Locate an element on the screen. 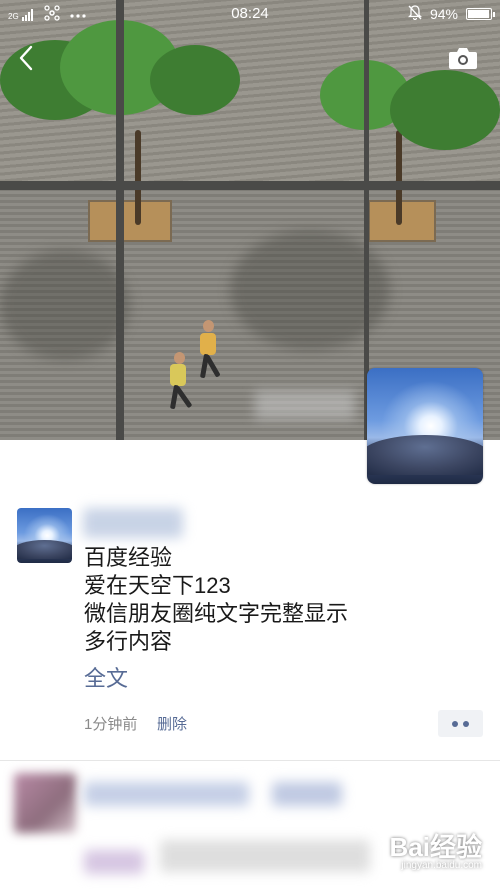 The height and width of the screenshot is (889, 500). watermark-url: jingyan.baidu.com is located at coordinates (441, 865).